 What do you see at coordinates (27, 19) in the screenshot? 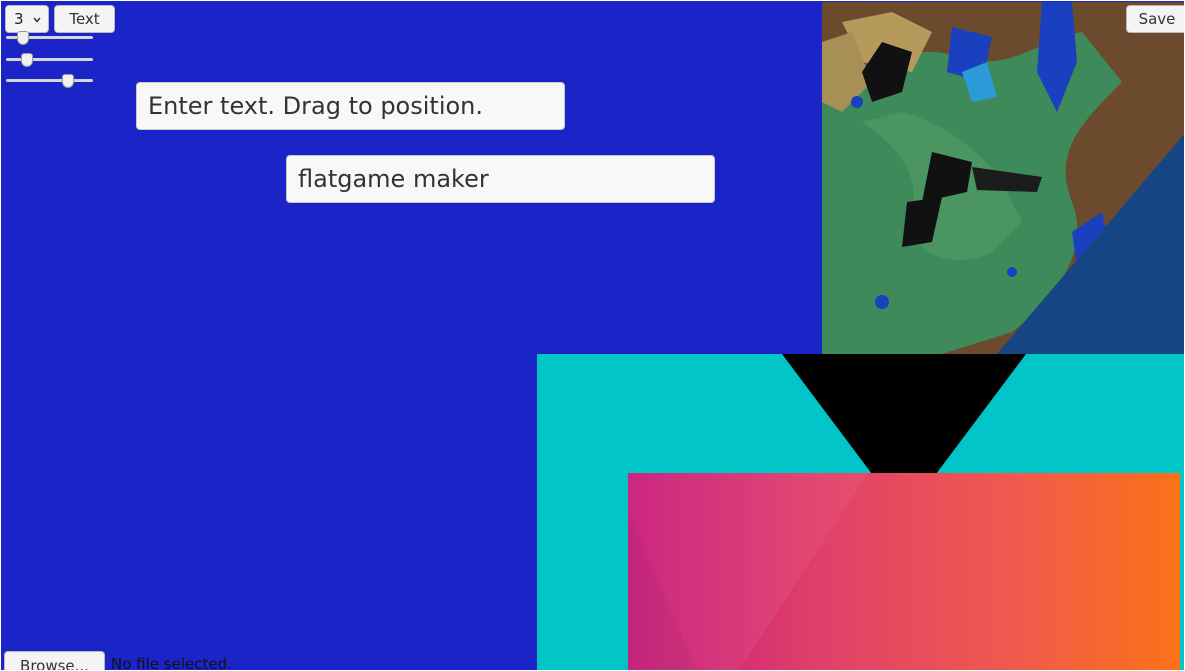
I see `layer-select: 3` at bounding box center [27, 19].